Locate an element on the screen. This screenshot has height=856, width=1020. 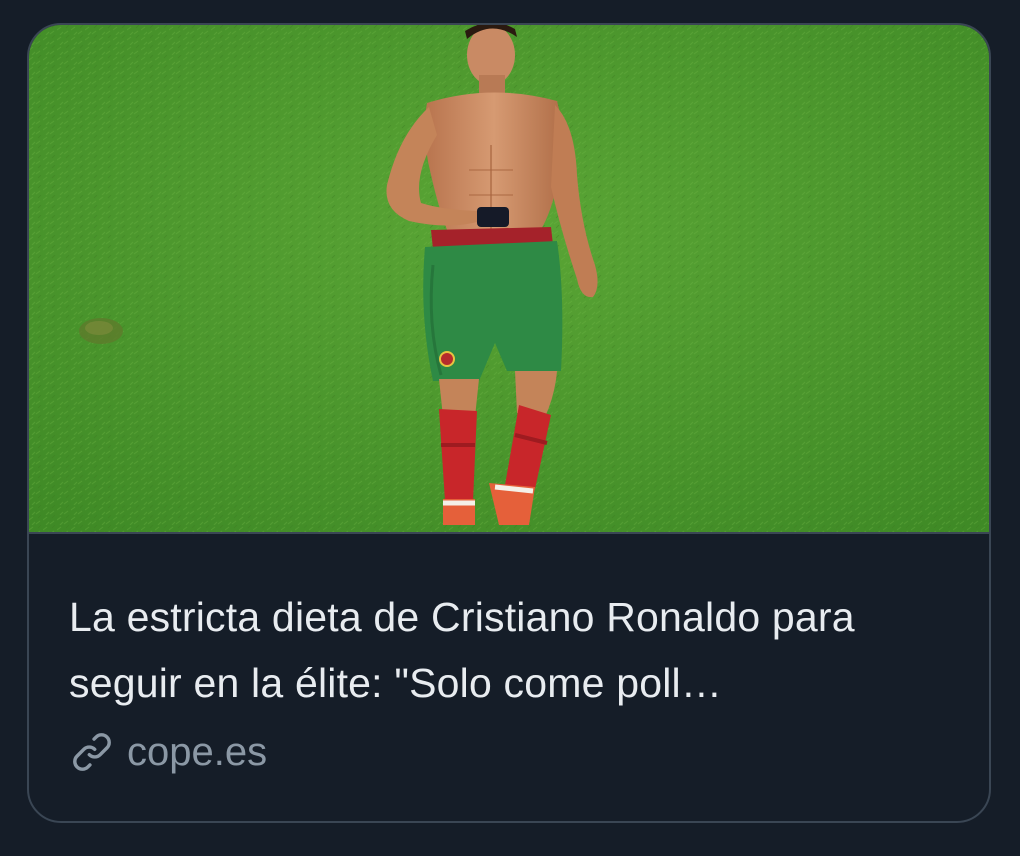
source-link: cope.es is located at coordinates (168, 752).